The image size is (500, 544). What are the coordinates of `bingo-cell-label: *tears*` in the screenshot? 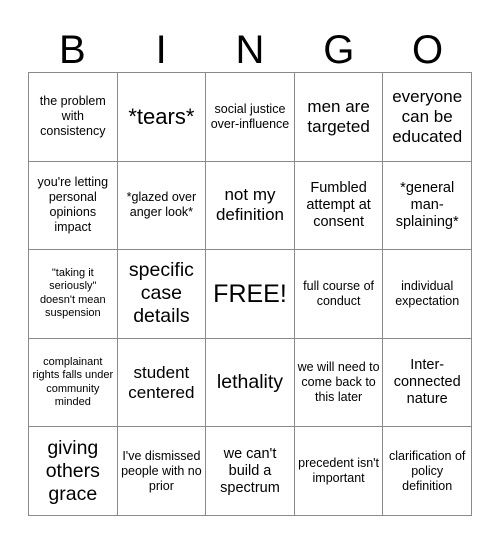 It's located at (161, 117).